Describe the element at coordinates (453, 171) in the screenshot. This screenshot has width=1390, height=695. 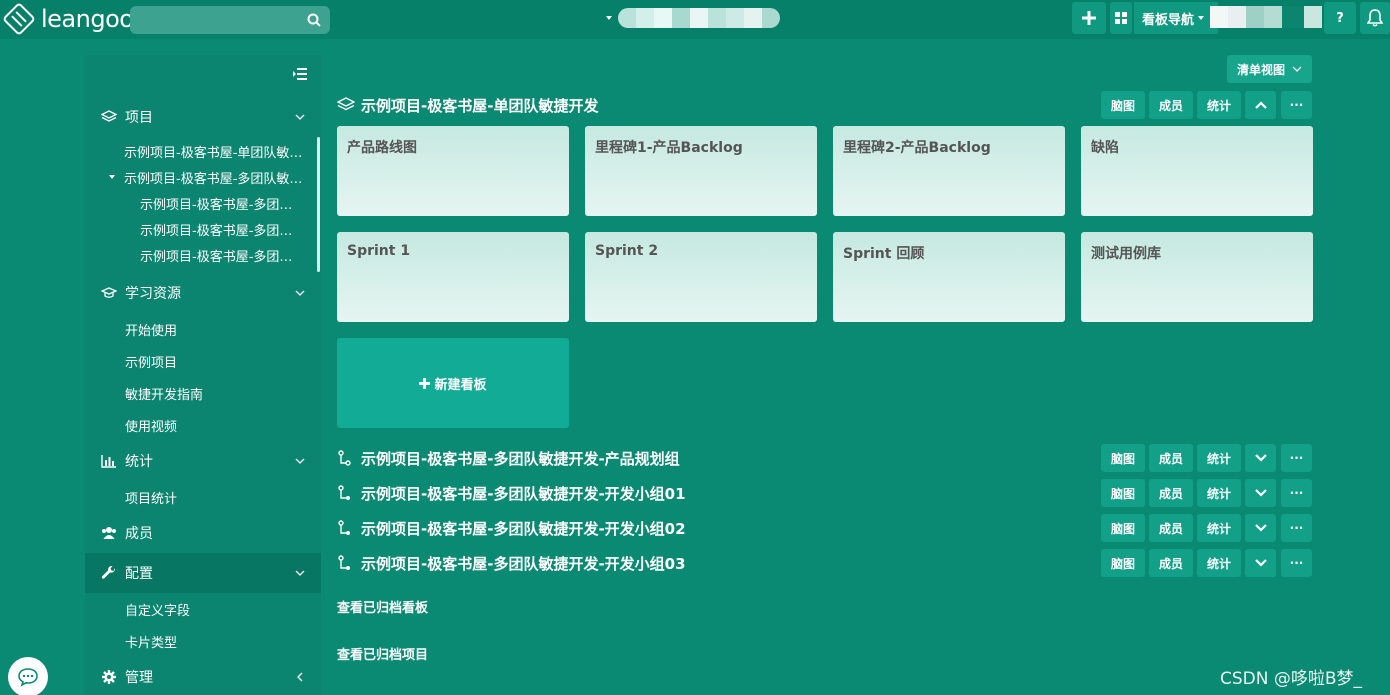
I see `board-card: 产品路线图` at that location.